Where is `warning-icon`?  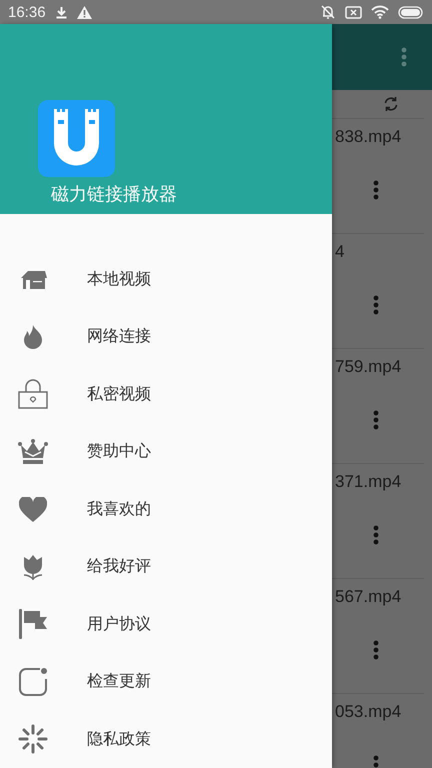 warning-icon is located at coordinates (84, 12).